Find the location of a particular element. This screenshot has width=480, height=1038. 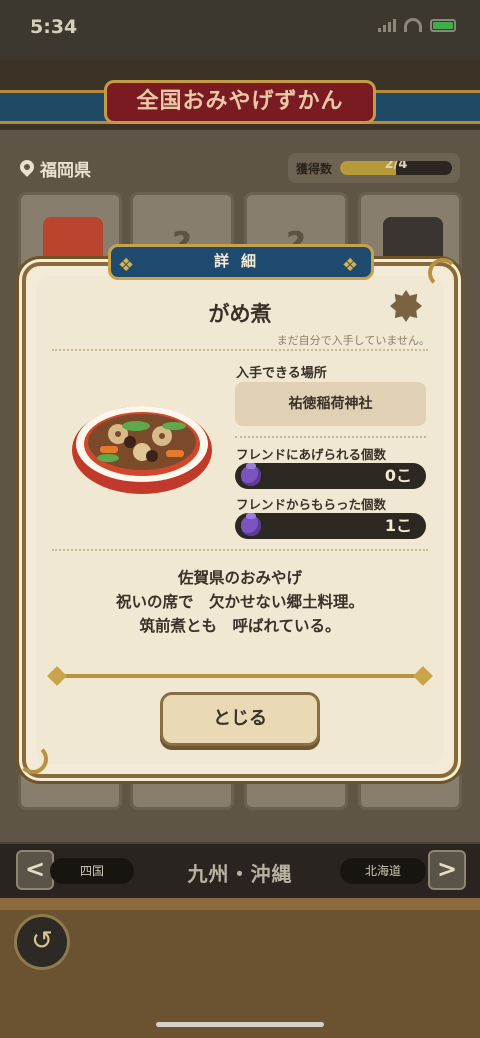

description-line-2: 祝いの席で 欠かせない郷土料理。 is located at coordinates (239, 602).